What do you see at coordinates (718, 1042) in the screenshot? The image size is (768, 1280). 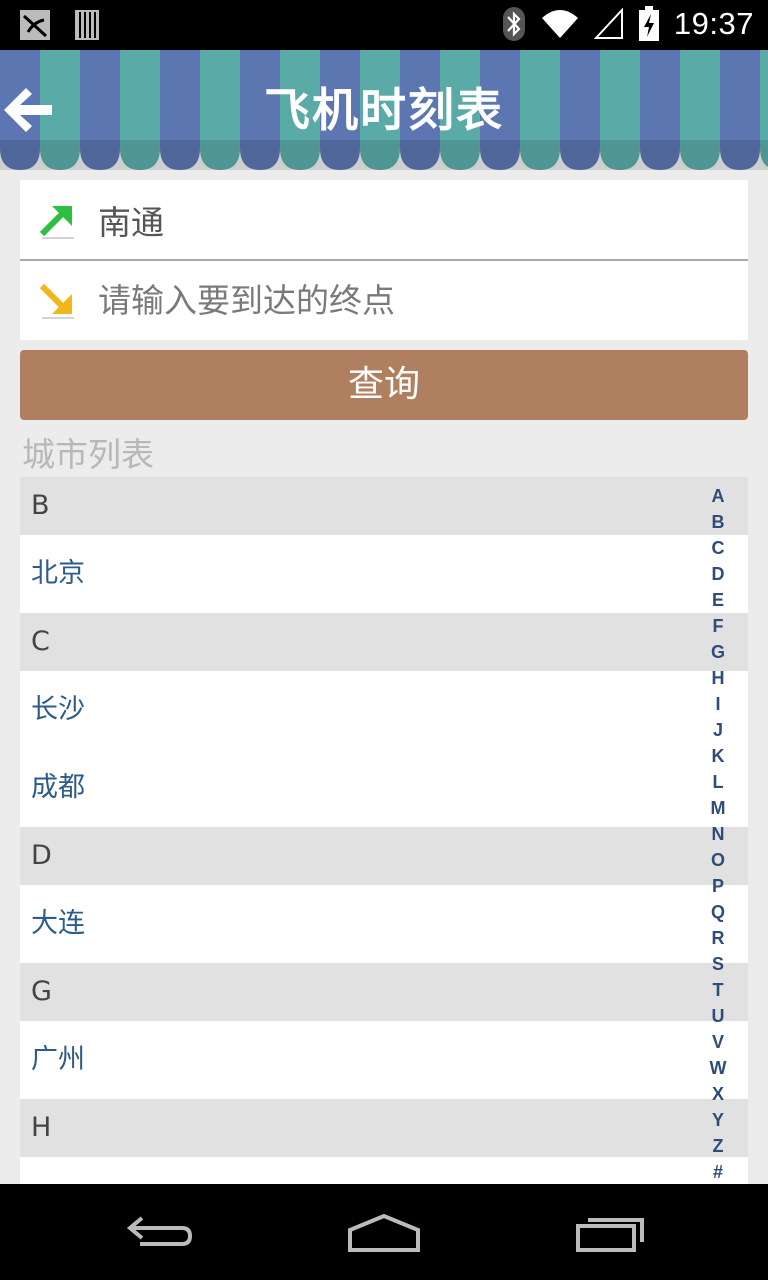 I see `index-letter: V` at bounding box center [718, 1042].